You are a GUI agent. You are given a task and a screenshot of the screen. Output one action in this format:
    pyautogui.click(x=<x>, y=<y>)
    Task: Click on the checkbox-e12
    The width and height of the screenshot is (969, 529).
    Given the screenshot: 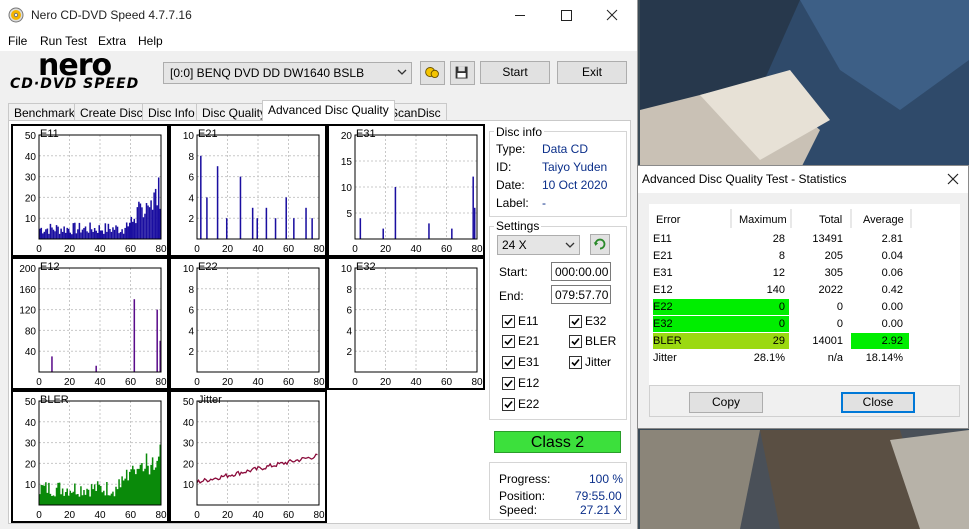 What is the action you would take?
    pyautogui.click(x=508, y=383)
    